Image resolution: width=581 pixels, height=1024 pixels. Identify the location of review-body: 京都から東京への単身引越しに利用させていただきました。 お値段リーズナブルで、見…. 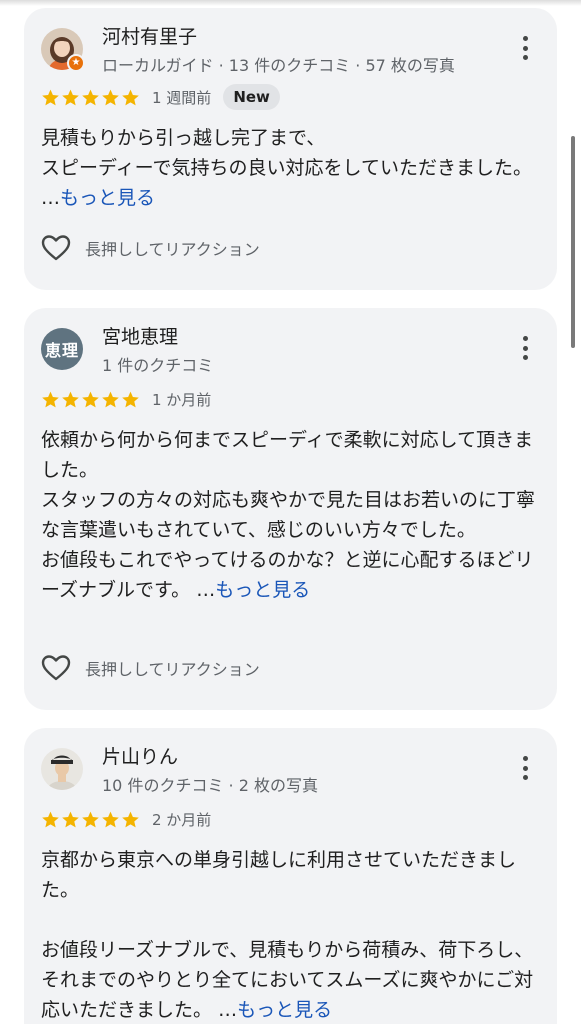
(287, 935).